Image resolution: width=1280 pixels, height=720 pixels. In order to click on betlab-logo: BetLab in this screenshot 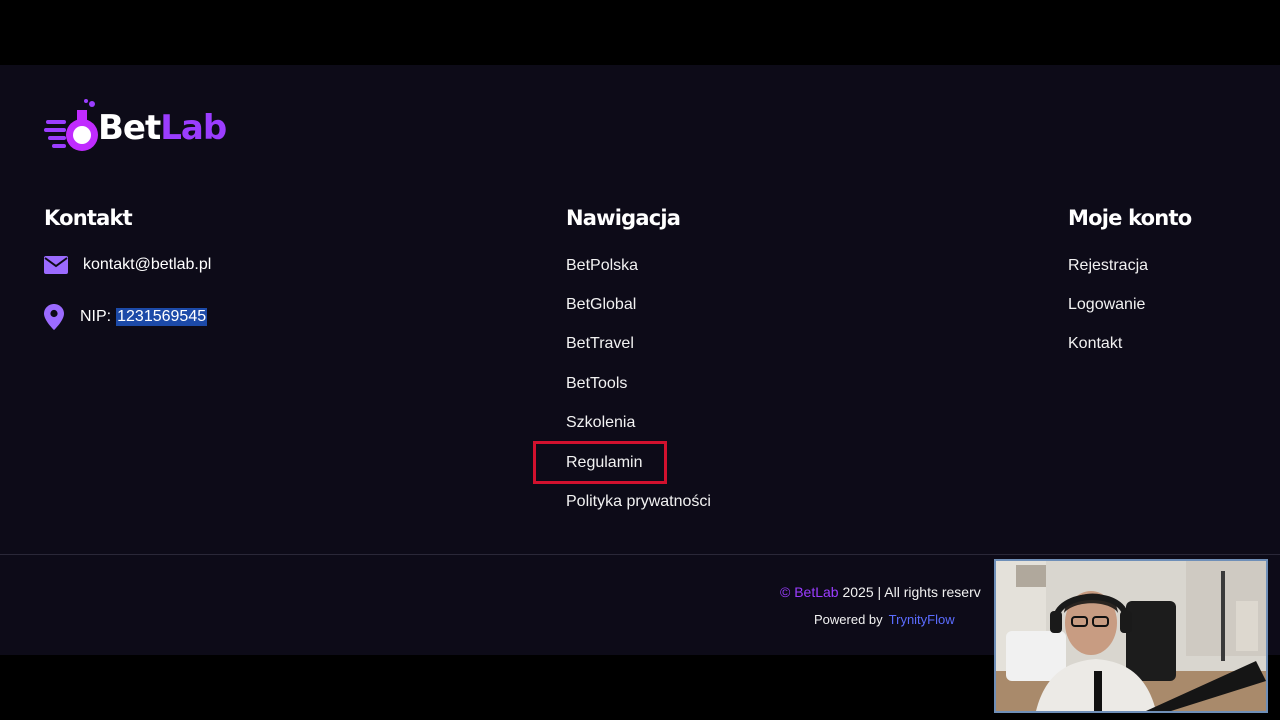, I will do `click(135, 128)`.